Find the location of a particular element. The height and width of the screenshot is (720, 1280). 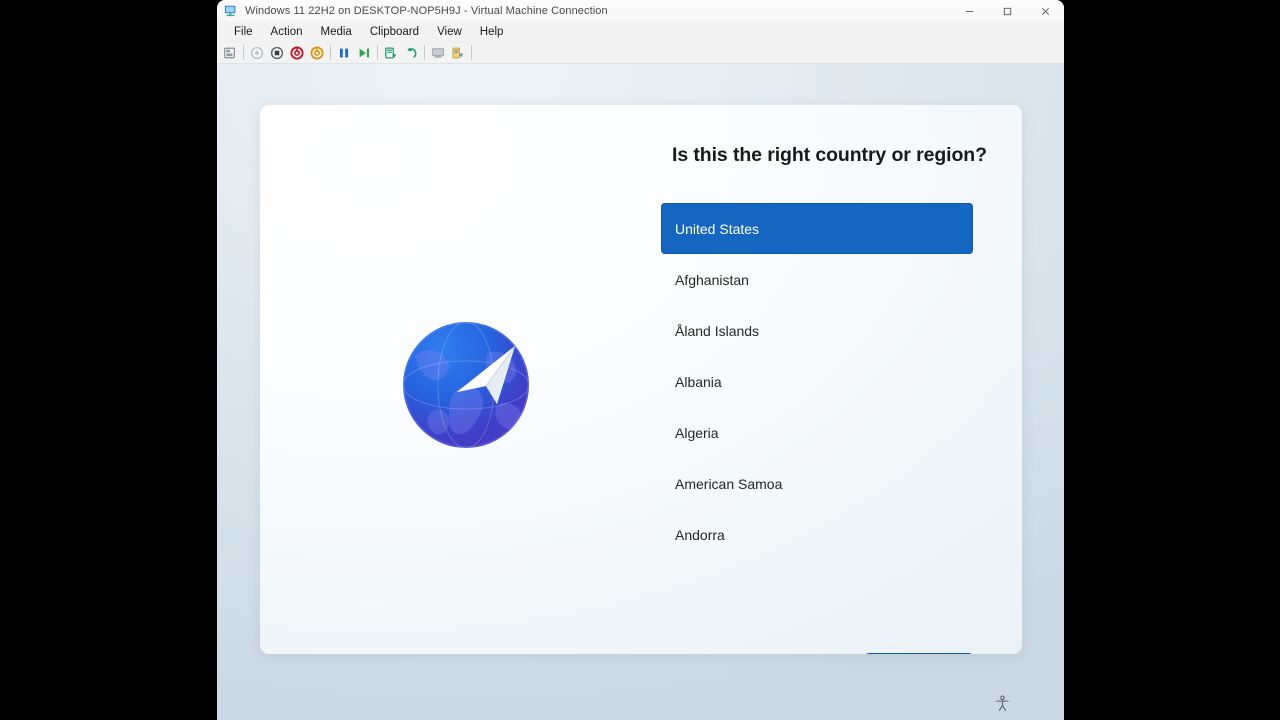

pause-icon is located at coordinates (344, 53).